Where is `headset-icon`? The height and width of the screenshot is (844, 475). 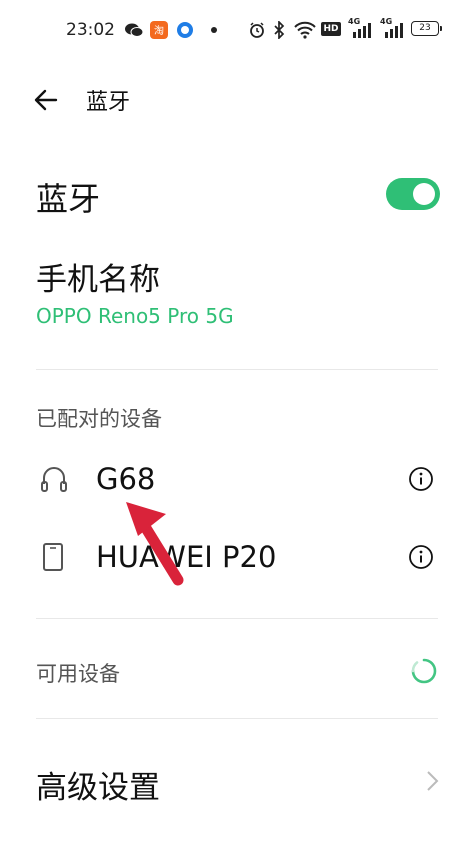 headset-icon is located at coordinates (54, 479).